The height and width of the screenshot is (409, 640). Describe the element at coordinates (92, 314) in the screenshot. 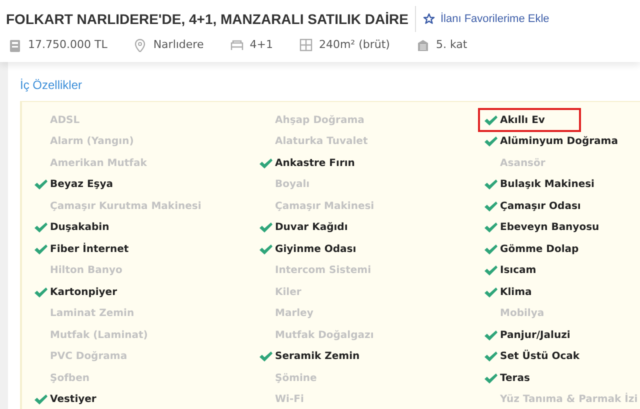

I see `feature-label: Laminat Zemin` at that location.